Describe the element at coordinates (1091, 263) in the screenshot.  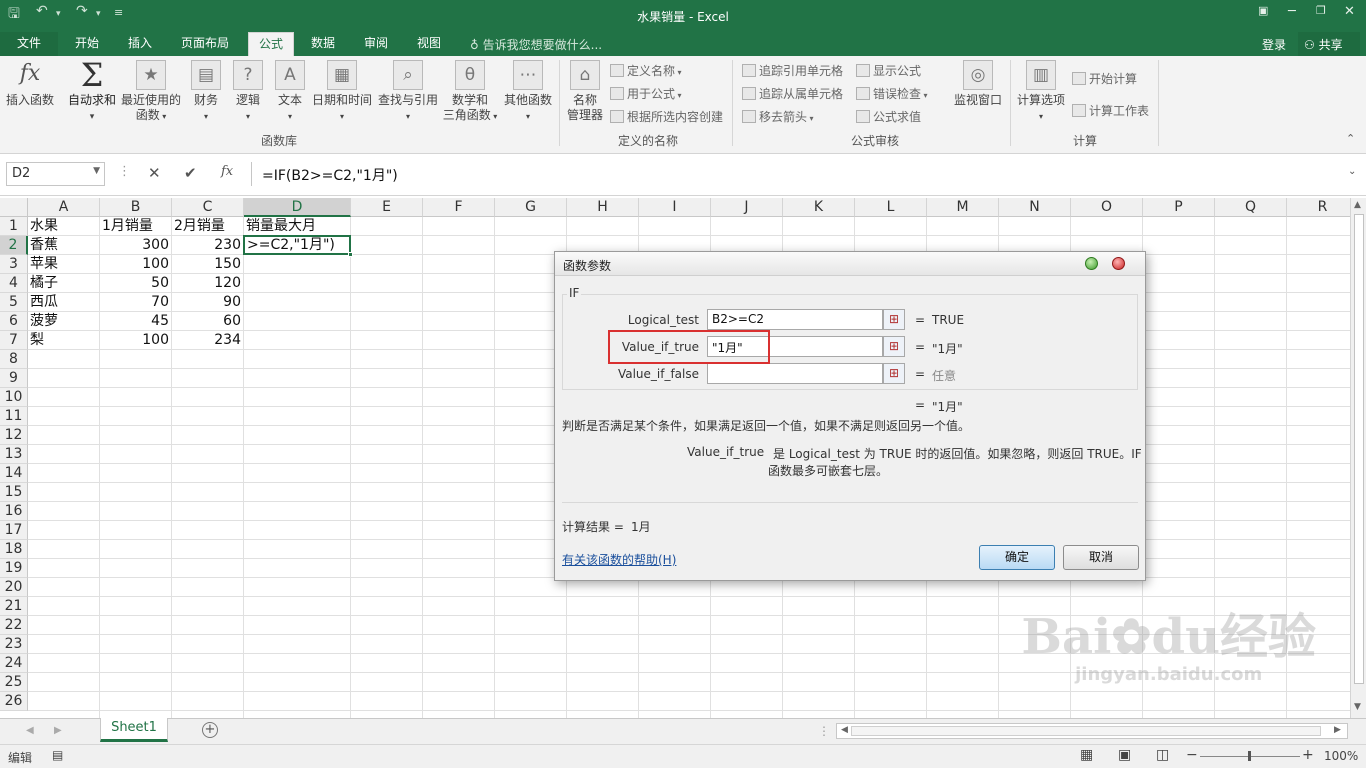
I see `help-icon` at that location.